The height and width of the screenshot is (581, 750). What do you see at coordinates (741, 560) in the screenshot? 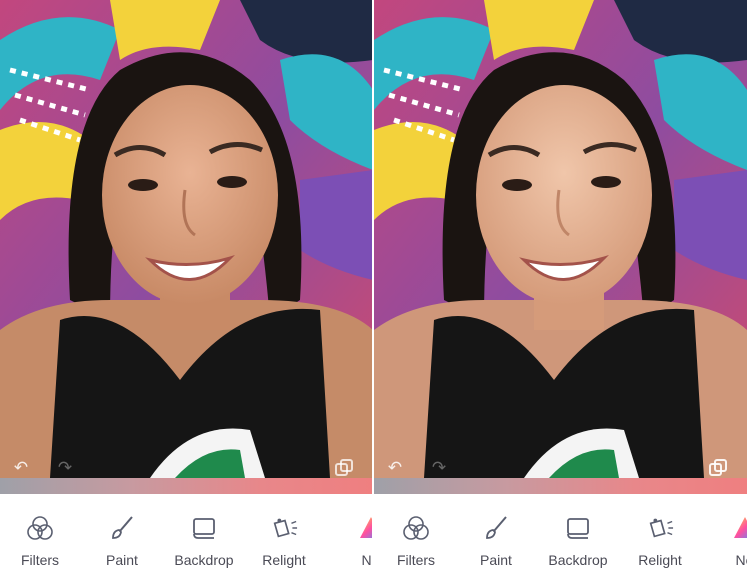
I see `neon-label: Ne` at bounding box center [741, 560].